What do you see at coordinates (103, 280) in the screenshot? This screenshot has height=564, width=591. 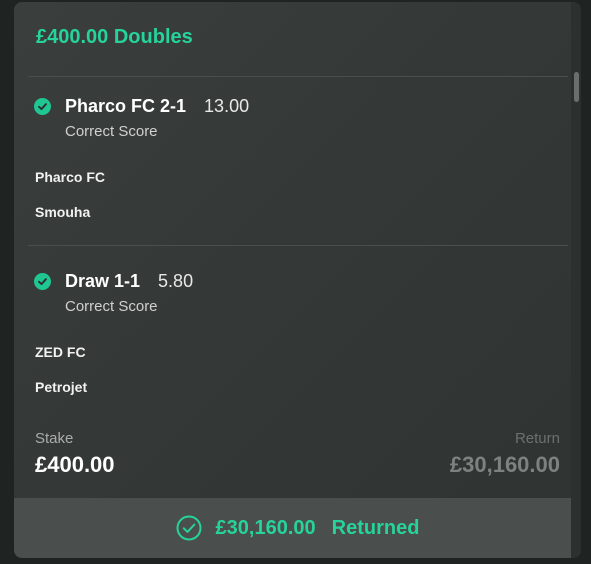 I see `selection-name: Draw 1-1` at bounding box center [103, 280].